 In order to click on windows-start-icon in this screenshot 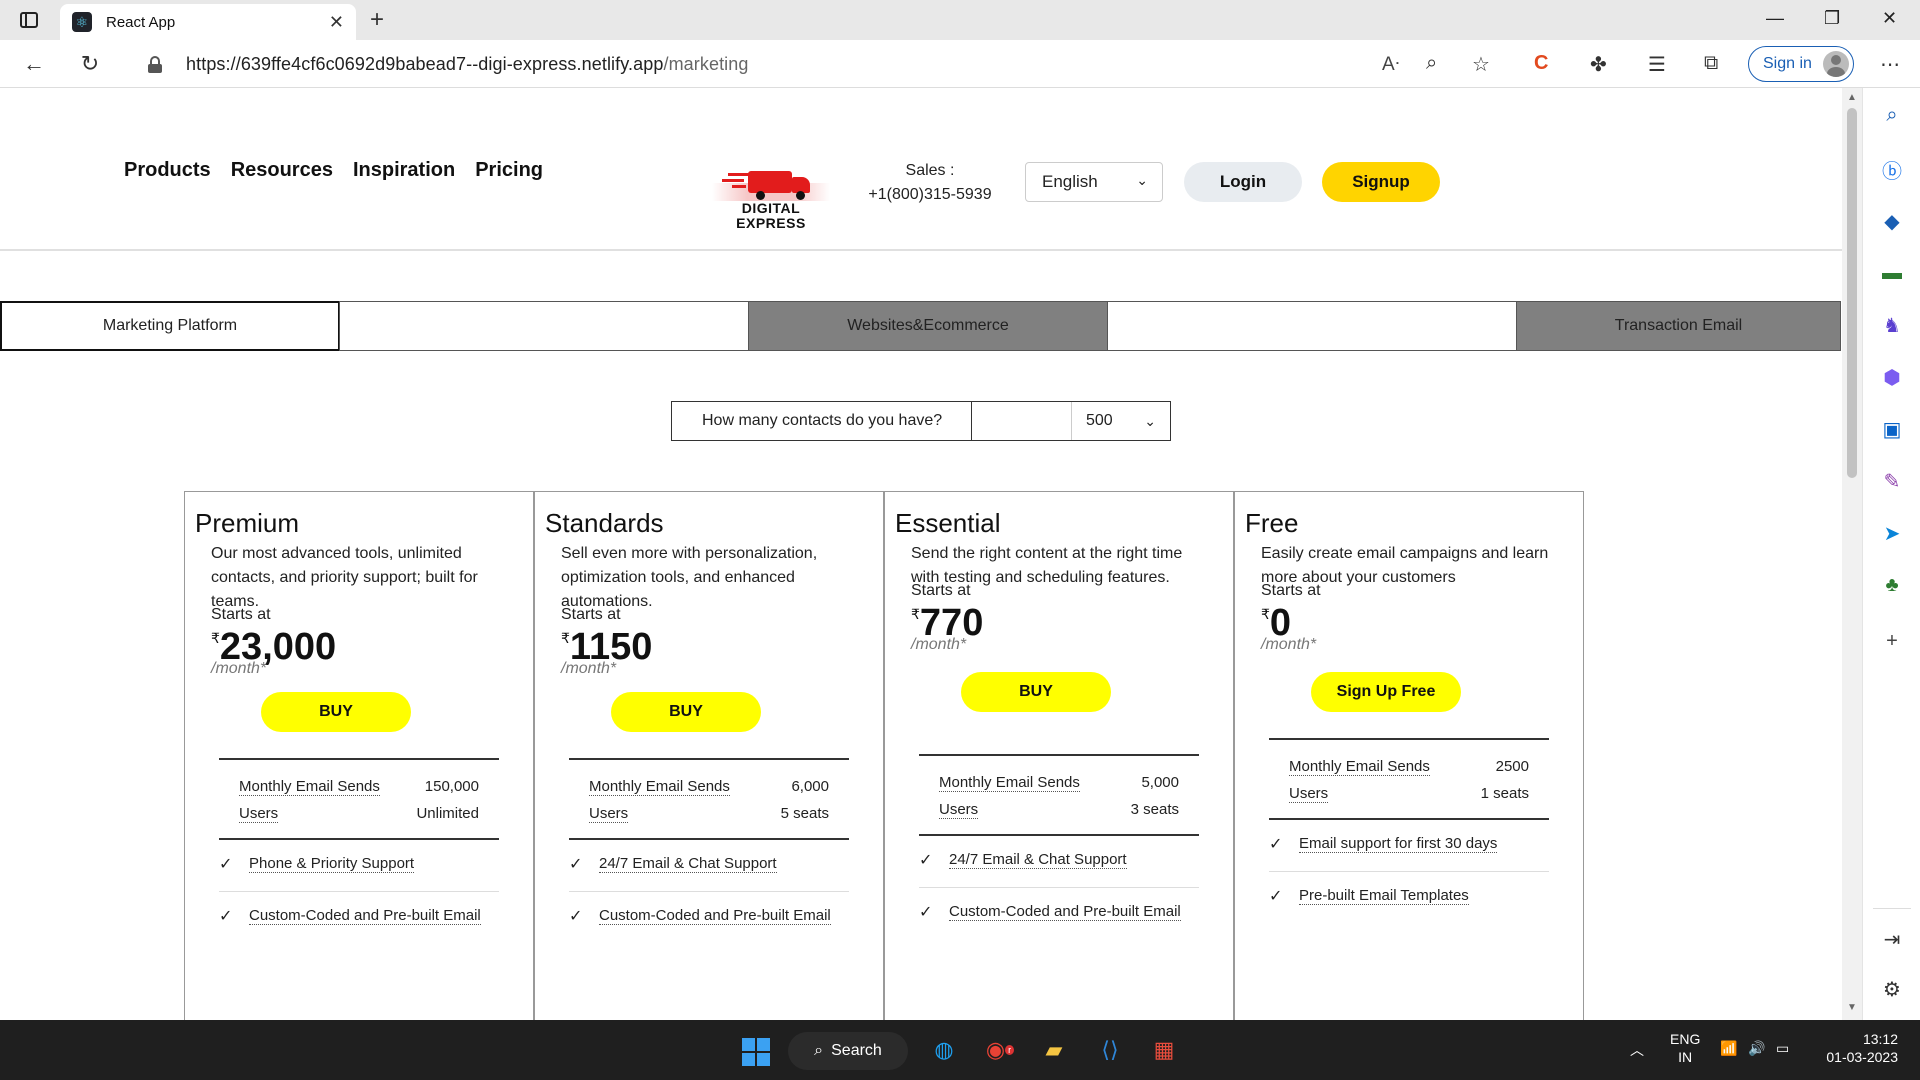, I will do `click(756, 1052)`.